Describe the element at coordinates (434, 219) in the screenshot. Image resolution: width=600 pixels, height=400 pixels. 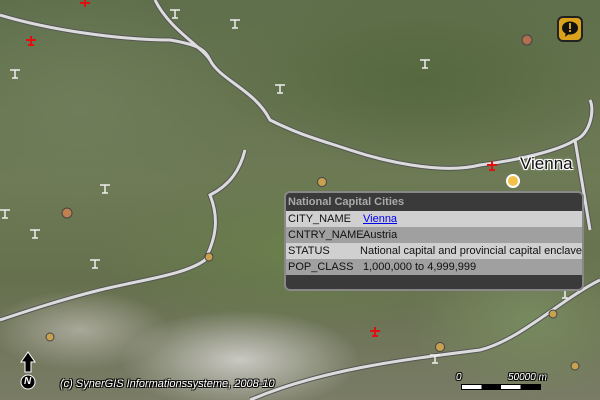
I see `popup-row: CITY_NAME Vienna` at that location.